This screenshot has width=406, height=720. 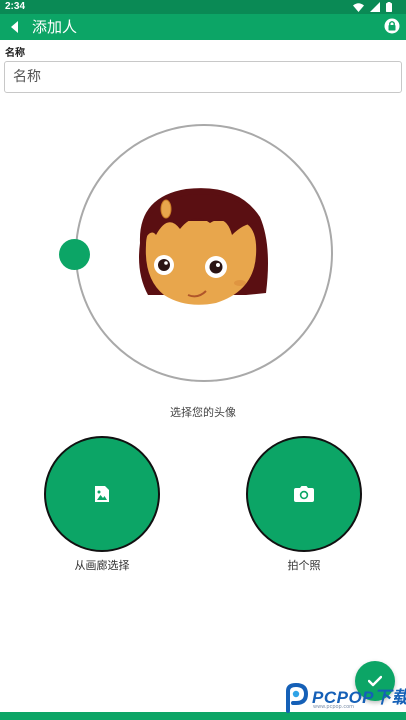 I want to click on camera-icon, so click(x=304, y=494).